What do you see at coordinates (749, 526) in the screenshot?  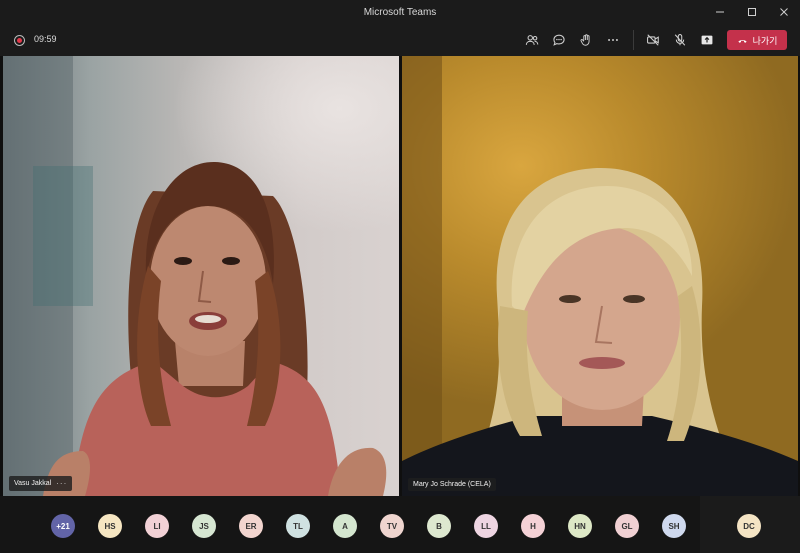 I see `self-avatar: DC` at bounding box center [749, 526].